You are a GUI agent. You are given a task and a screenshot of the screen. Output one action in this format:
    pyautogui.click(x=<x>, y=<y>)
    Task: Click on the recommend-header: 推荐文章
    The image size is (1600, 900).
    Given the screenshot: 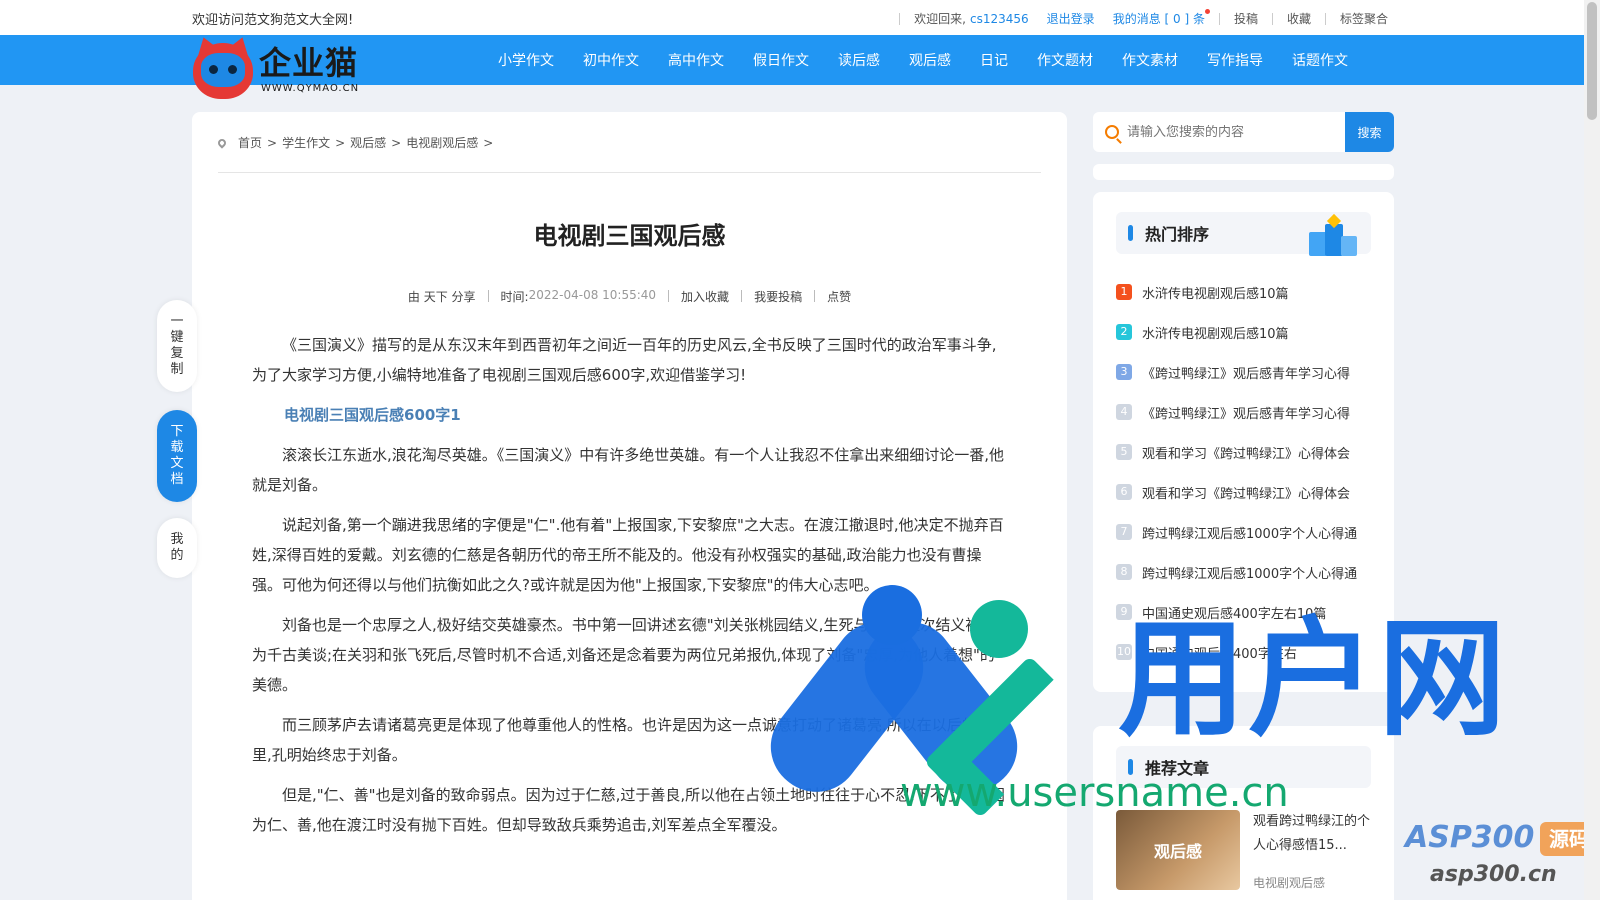 What is the action you would take?
    pyautogui.click(x=1243, y=767)
    